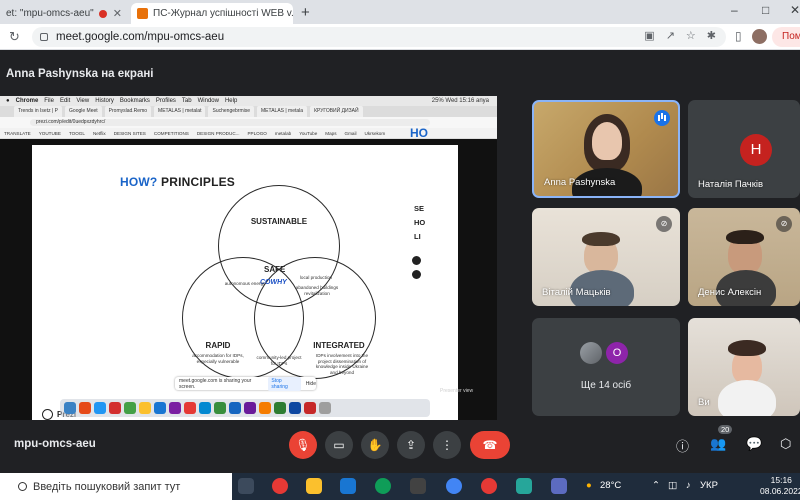  What do you see at coordinates (336, 111) in the screenshot?
I see `inner-tab: КРУГОВИЙ ДИЗАЙ` at bounding box center [336, 111].